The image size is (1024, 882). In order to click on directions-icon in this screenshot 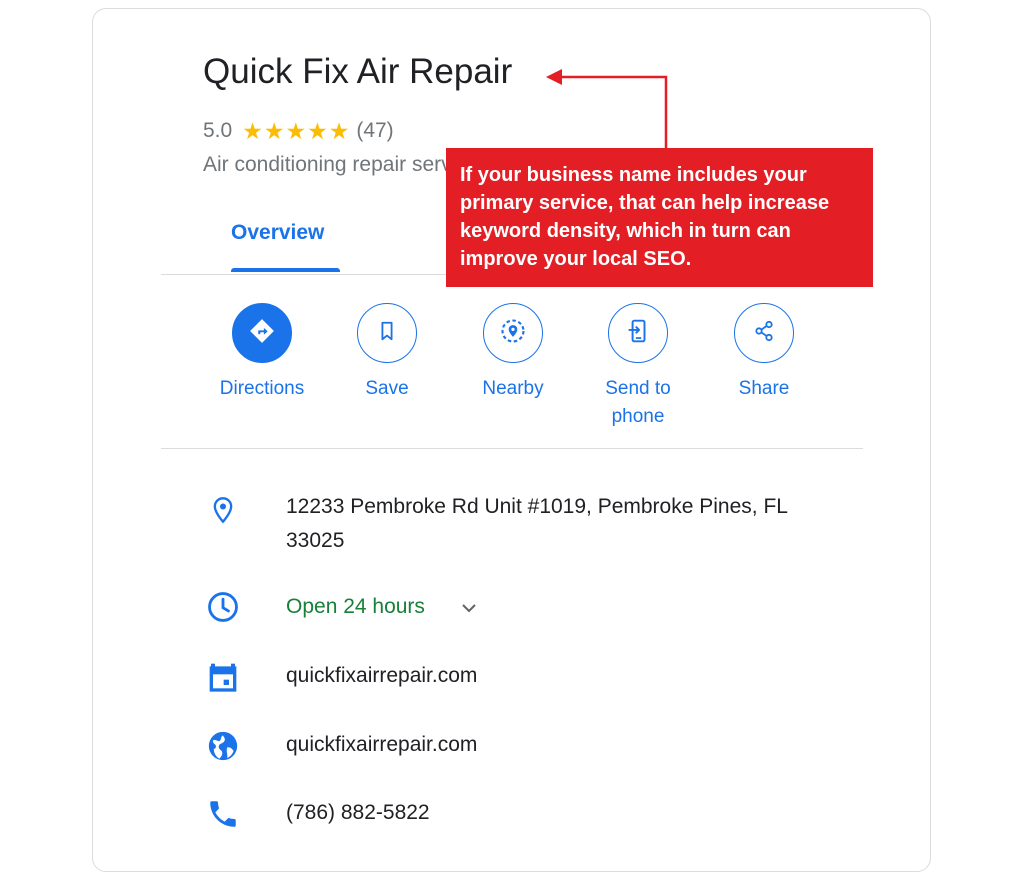, I will do `click(262, 333)`.